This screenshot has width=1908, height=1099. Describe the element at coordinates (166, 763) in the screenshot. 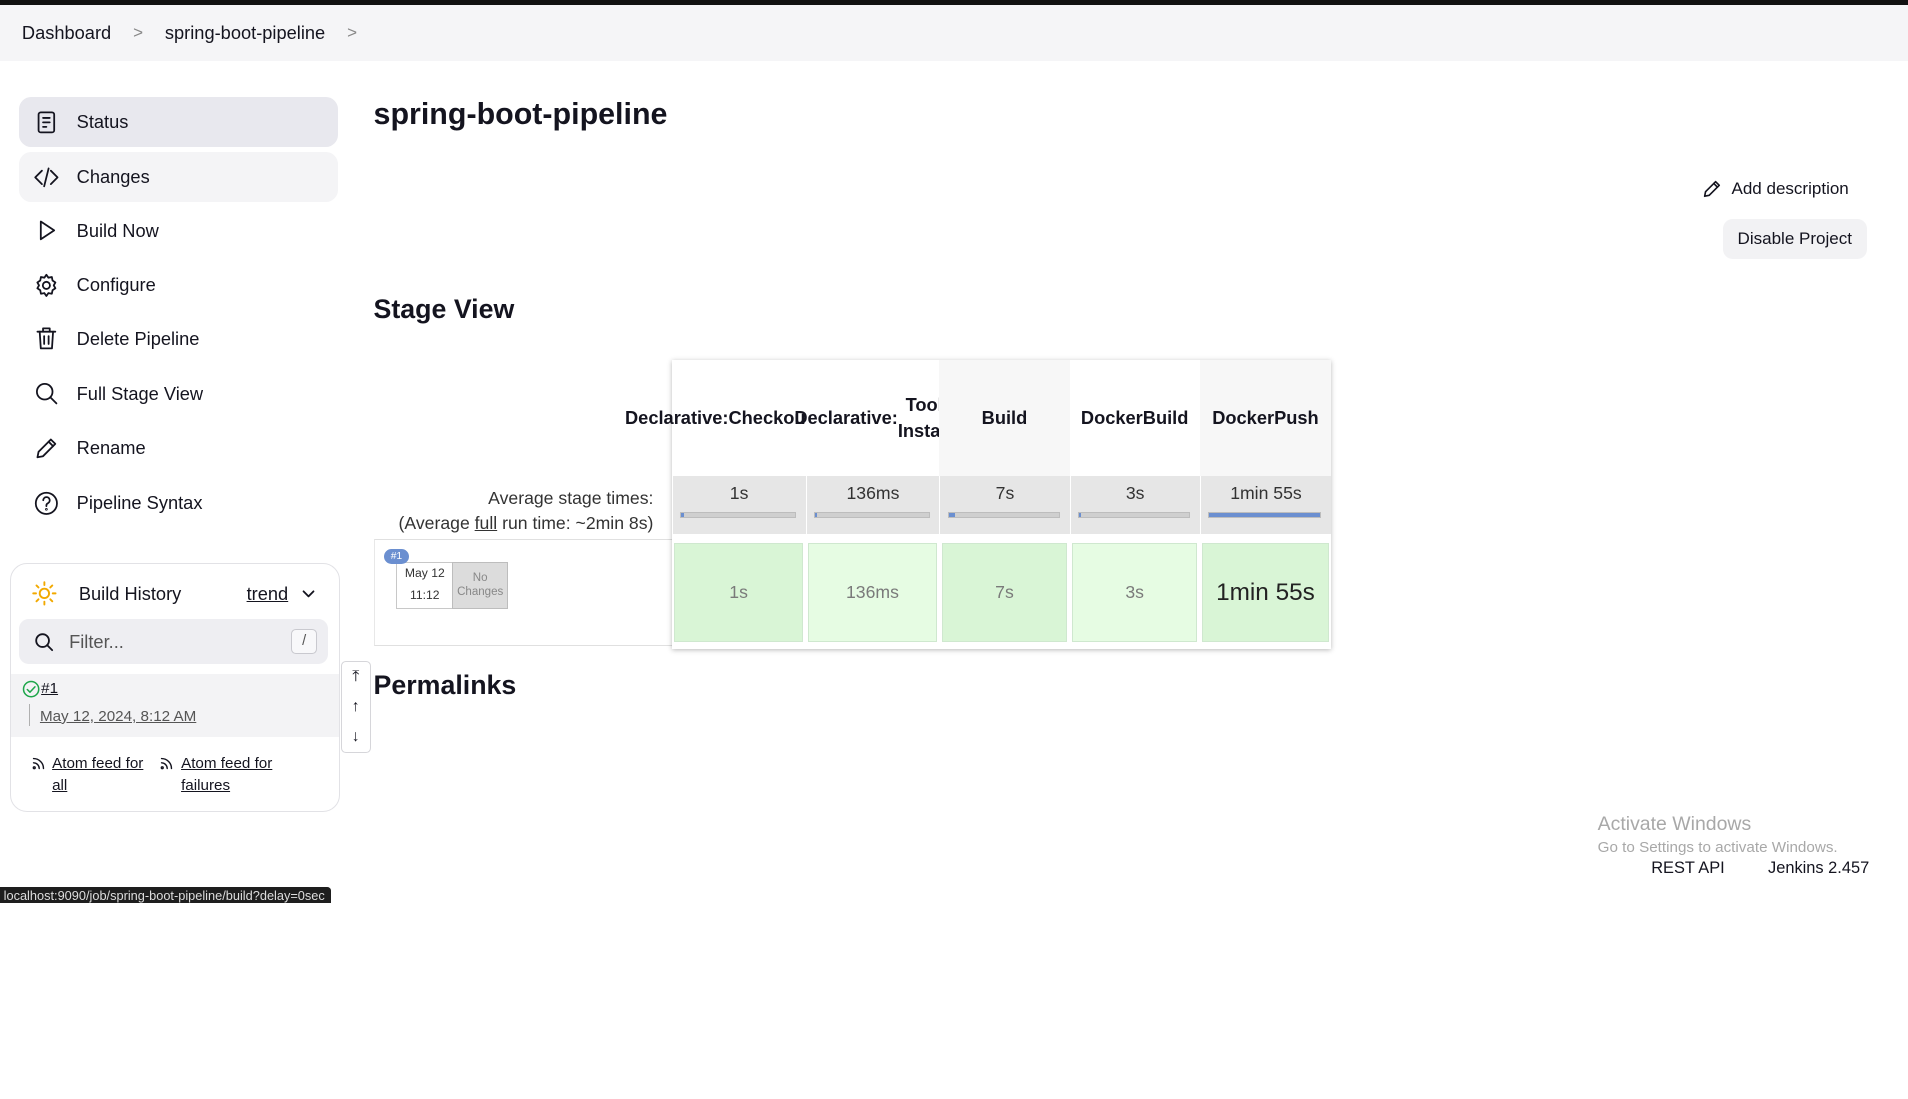

I see `rss-icon` at that location.